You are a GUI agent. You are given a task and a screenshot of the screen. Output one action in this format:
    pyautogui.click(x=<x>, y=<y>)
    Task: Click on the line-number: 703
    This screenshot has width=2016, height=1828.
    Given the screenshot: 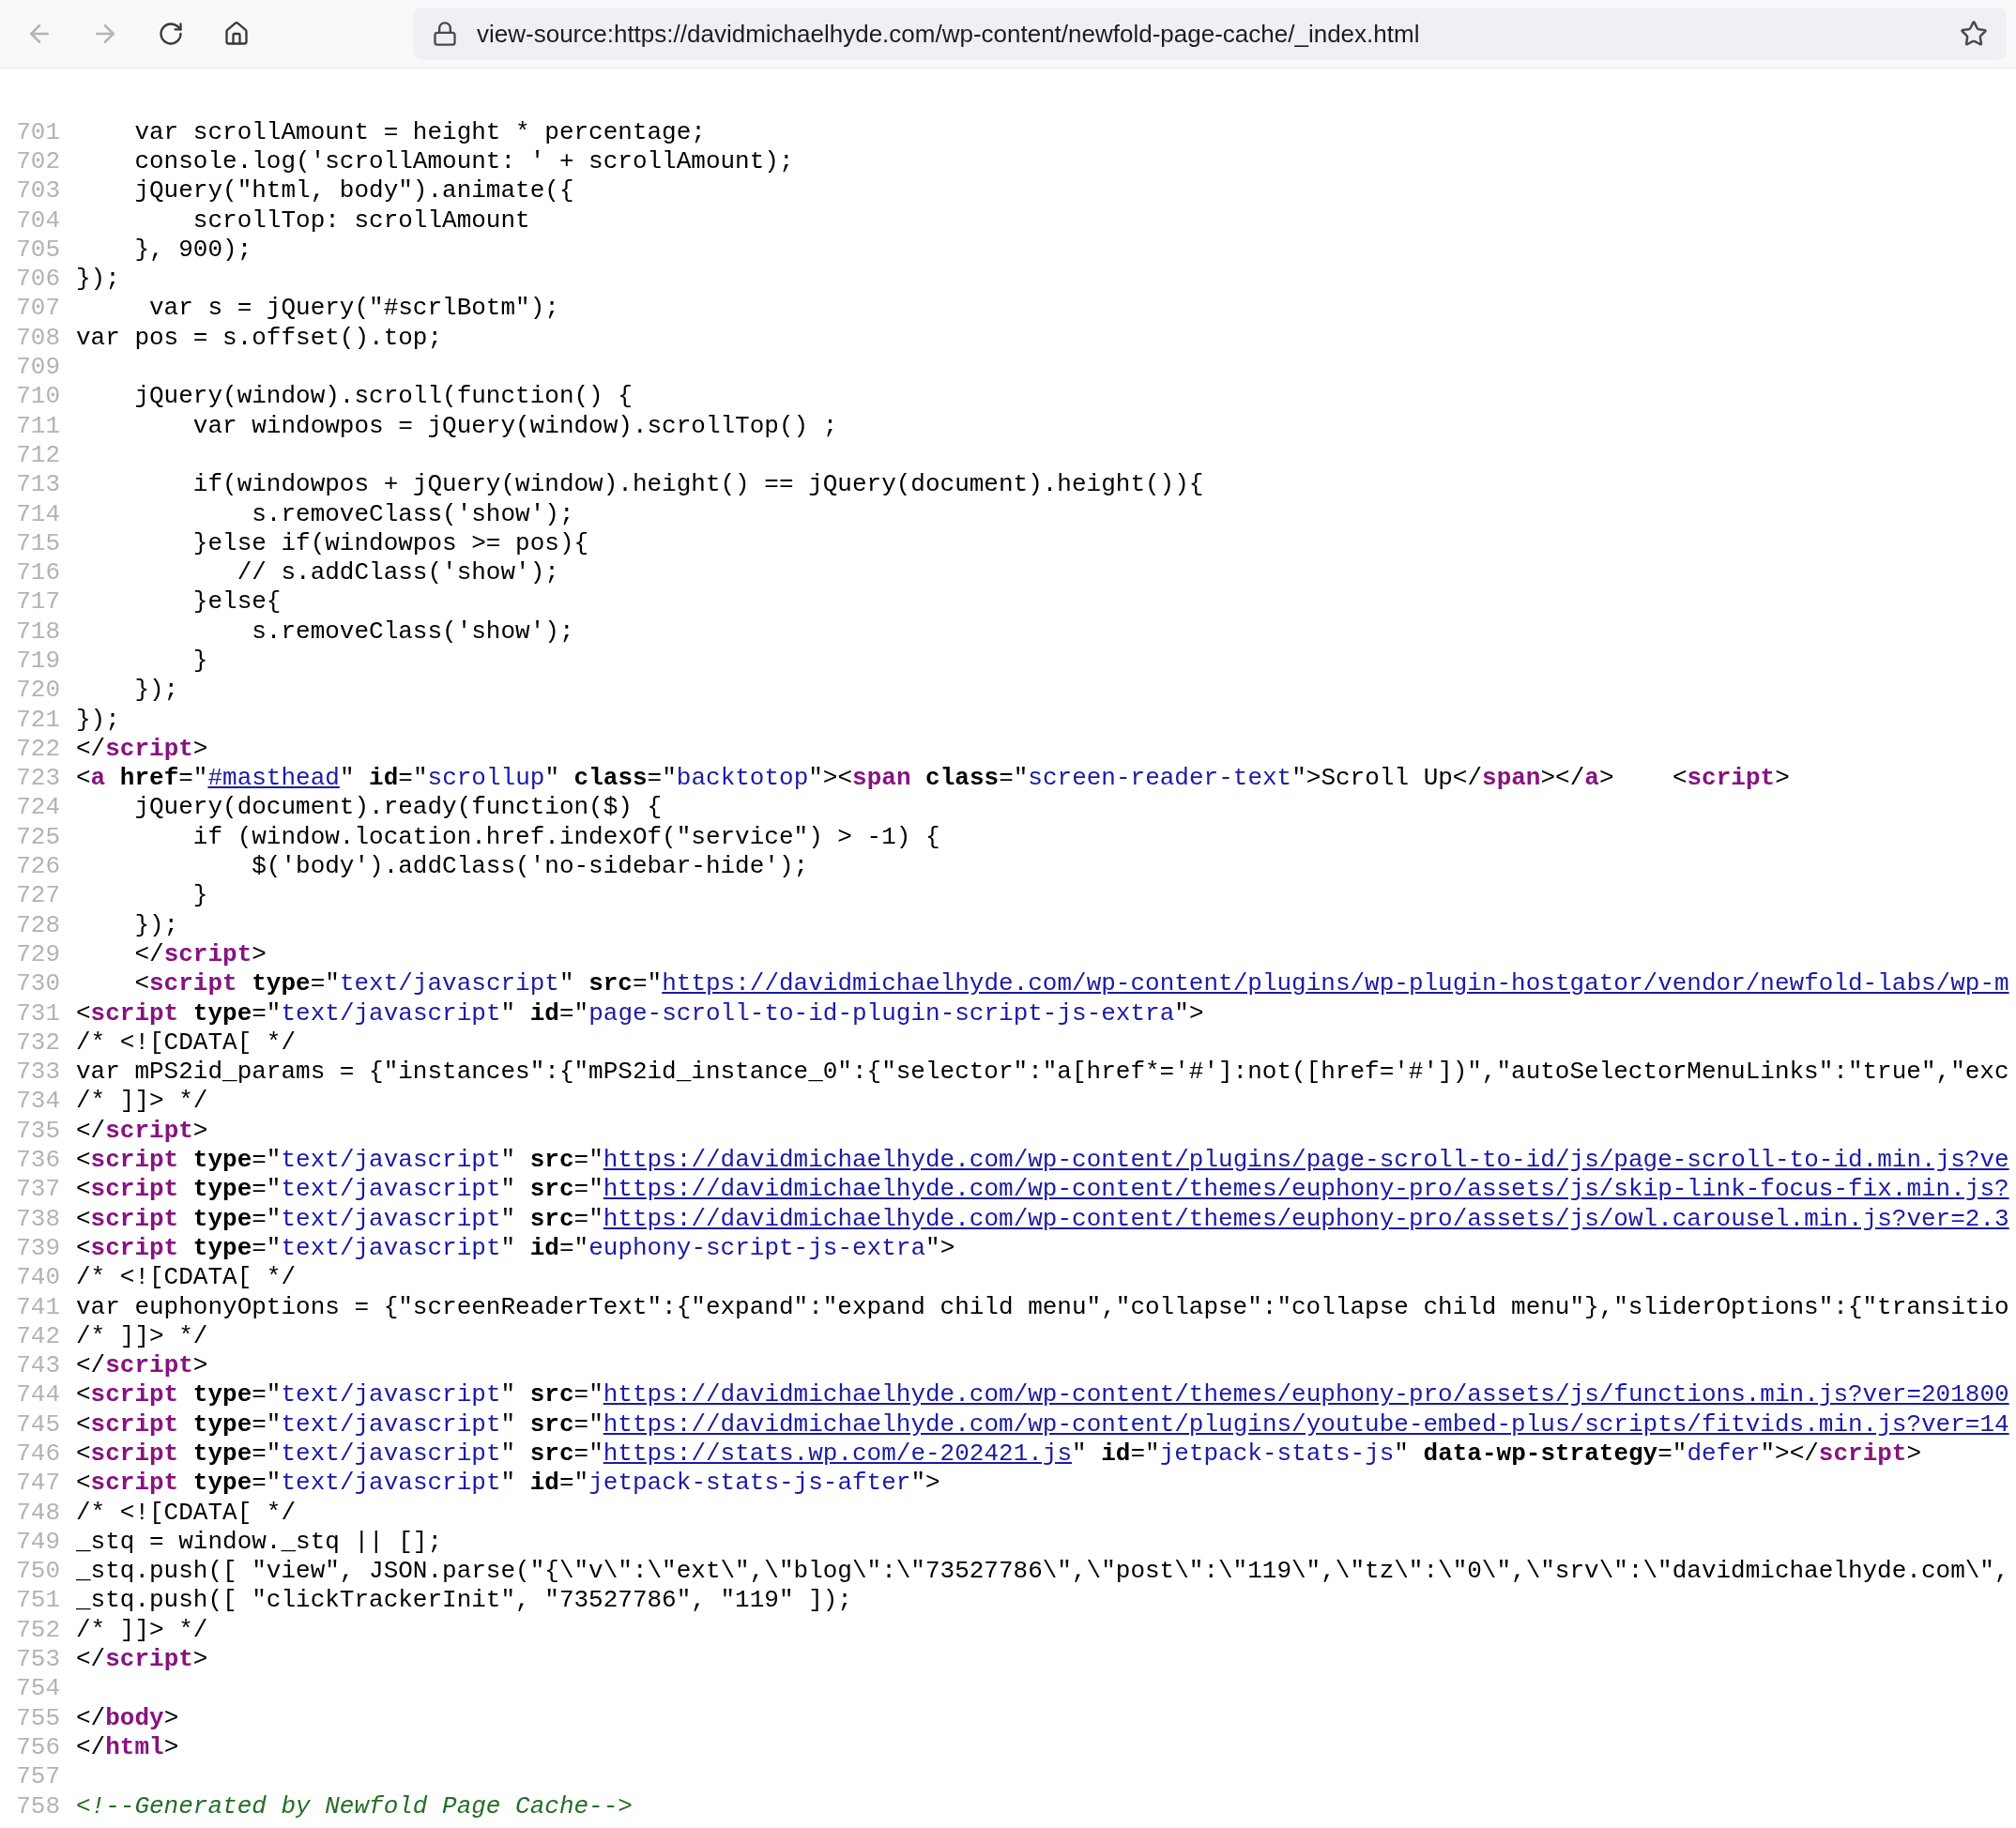 What is the action you would take?
    pyautogui.click(x=37, y=191)
    